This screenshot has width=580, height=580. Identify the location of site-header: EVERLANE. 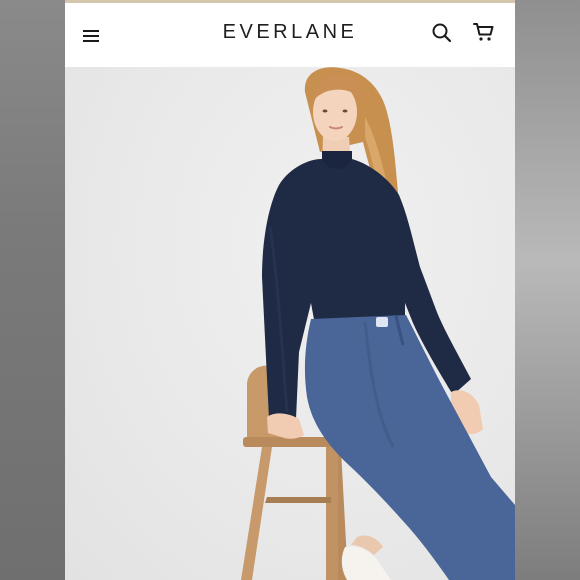
(290, 35).